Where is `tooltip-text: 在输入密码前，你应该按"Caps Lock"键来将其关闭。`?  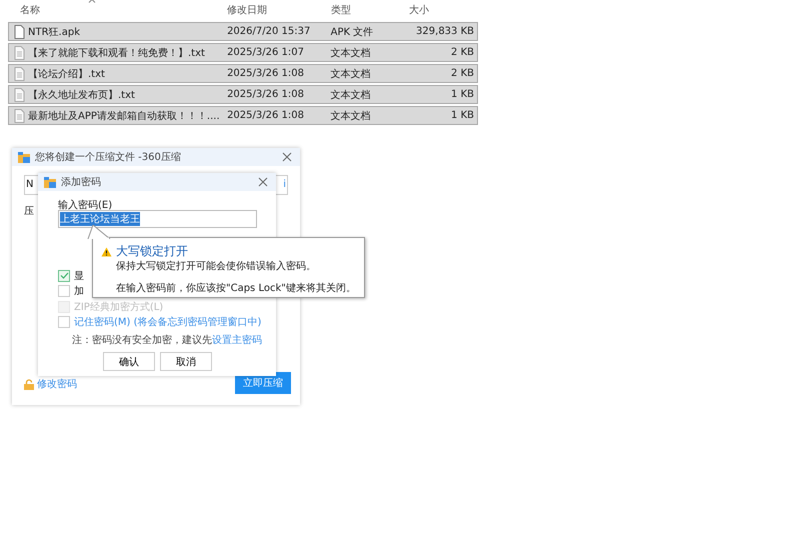
tooltip-text: 在输入密码前，你应该按"Caps Lock"键来将其关闭。 is located at coordinates (236, 288).